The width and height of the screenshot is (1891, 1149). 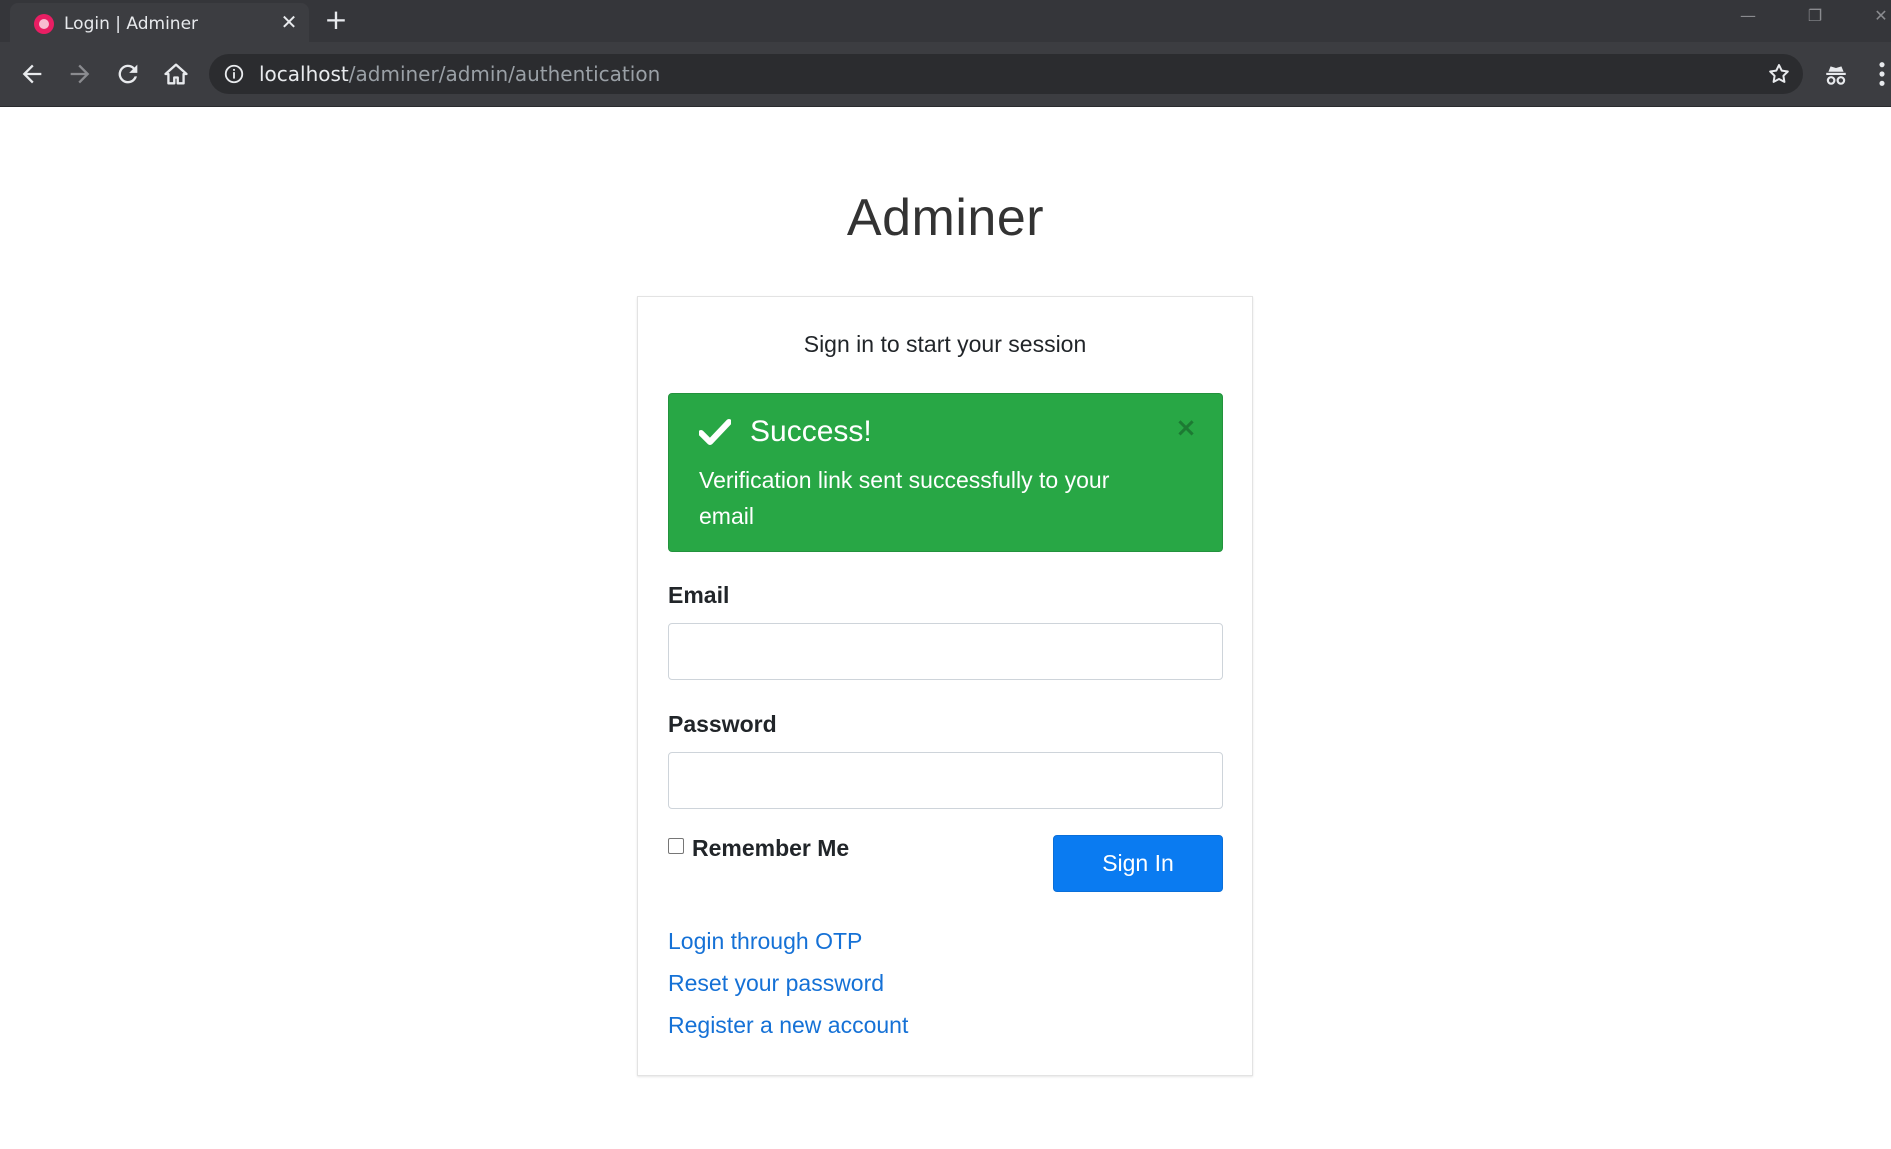 What do you see at coordinates (945, 344) in the screenshot?
I see `login-box-message: Sign in to start your session` at bounding box center [945, 344].